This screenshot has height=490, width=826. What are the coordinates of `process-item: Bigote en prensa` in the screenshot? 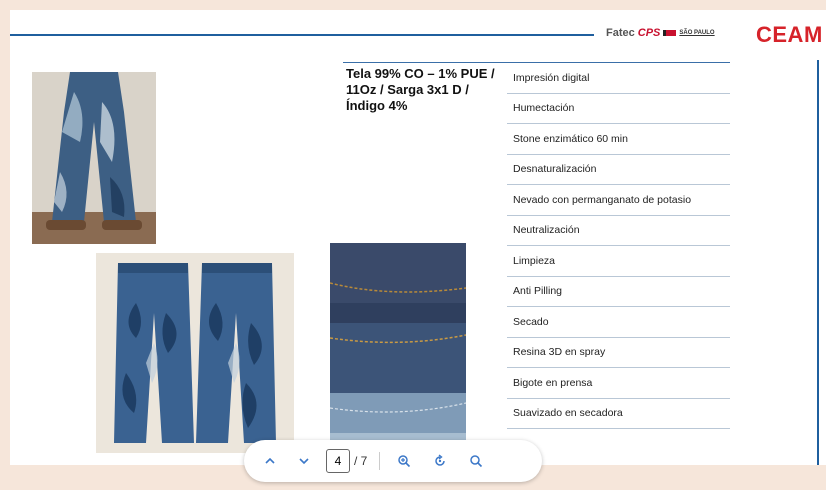 It's located at (618, 383).